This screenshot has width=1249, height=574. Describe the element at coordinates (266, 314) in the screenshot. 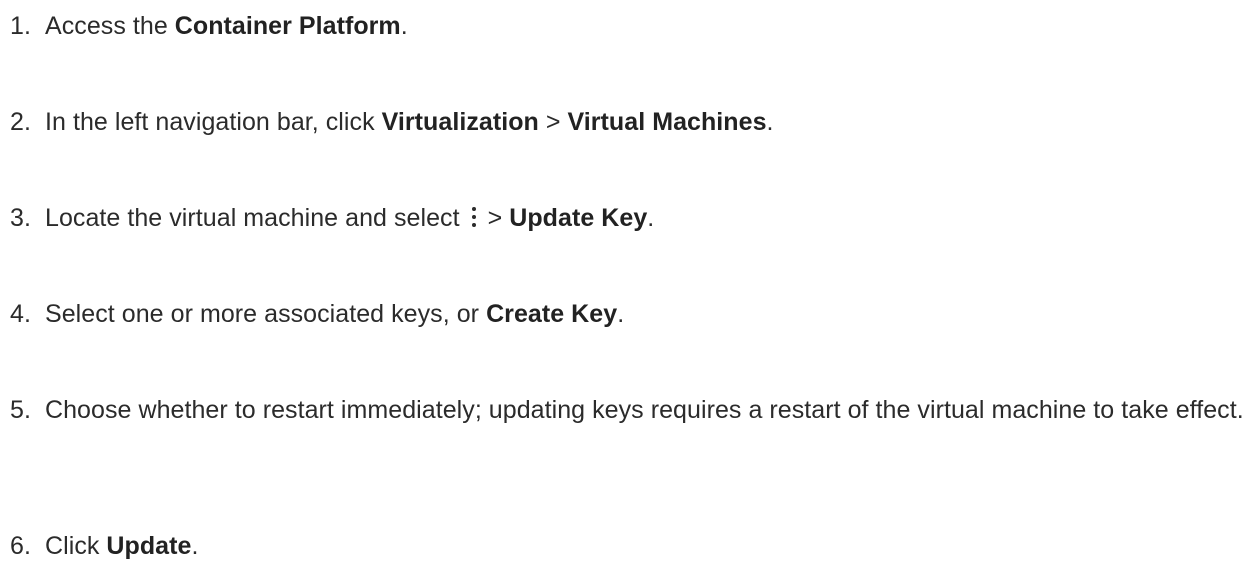

I see `step-text-part: Select one or more associated keys, or` at that location.